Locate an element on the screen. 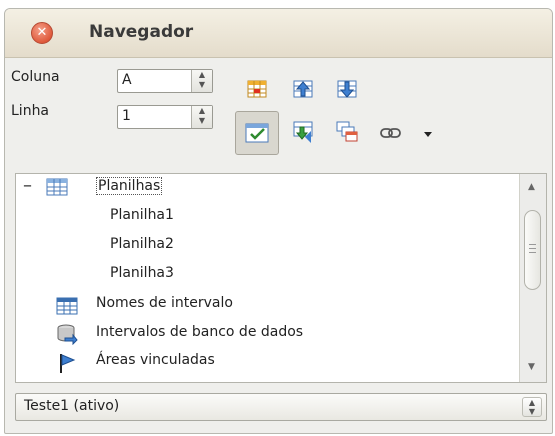 The height and width of the screenshot is (436, 555). title-bar: ✕ Navegador is located at coordinates (278, 33).